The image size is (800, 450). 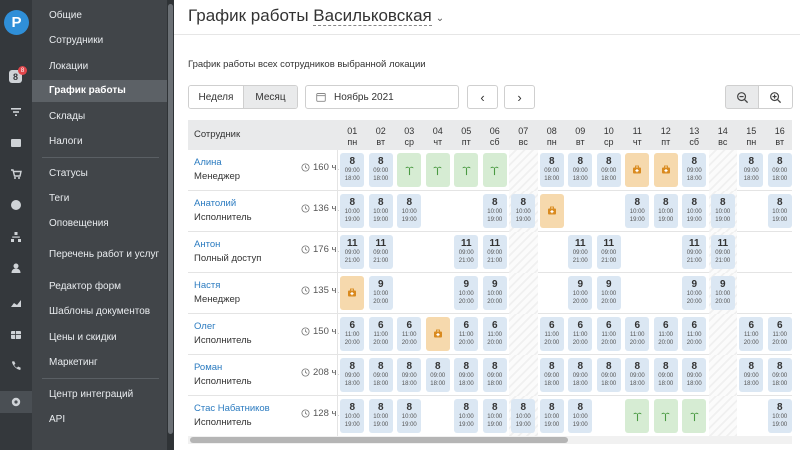 I want to click on menu-item-warehouses: Склады, so click(x=99, y=117).